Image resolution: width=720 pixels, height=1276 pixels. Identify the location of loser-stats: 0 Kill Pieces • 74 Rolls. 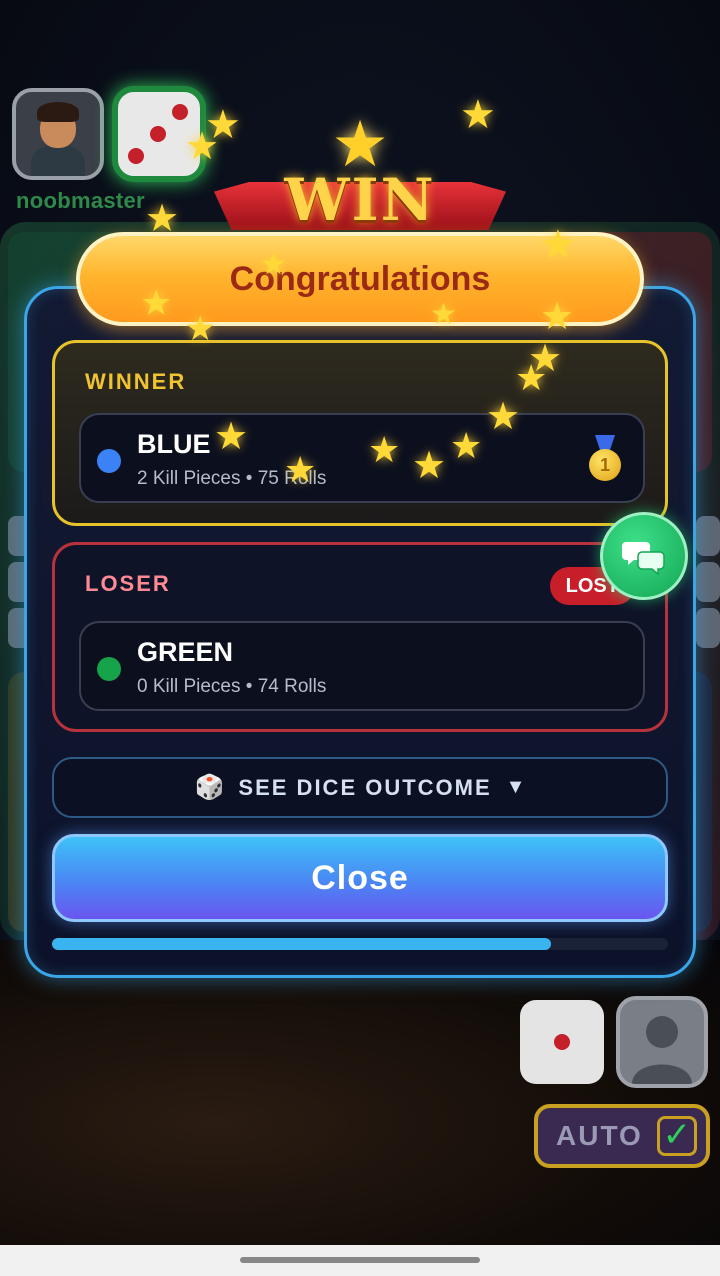
(232, 686).